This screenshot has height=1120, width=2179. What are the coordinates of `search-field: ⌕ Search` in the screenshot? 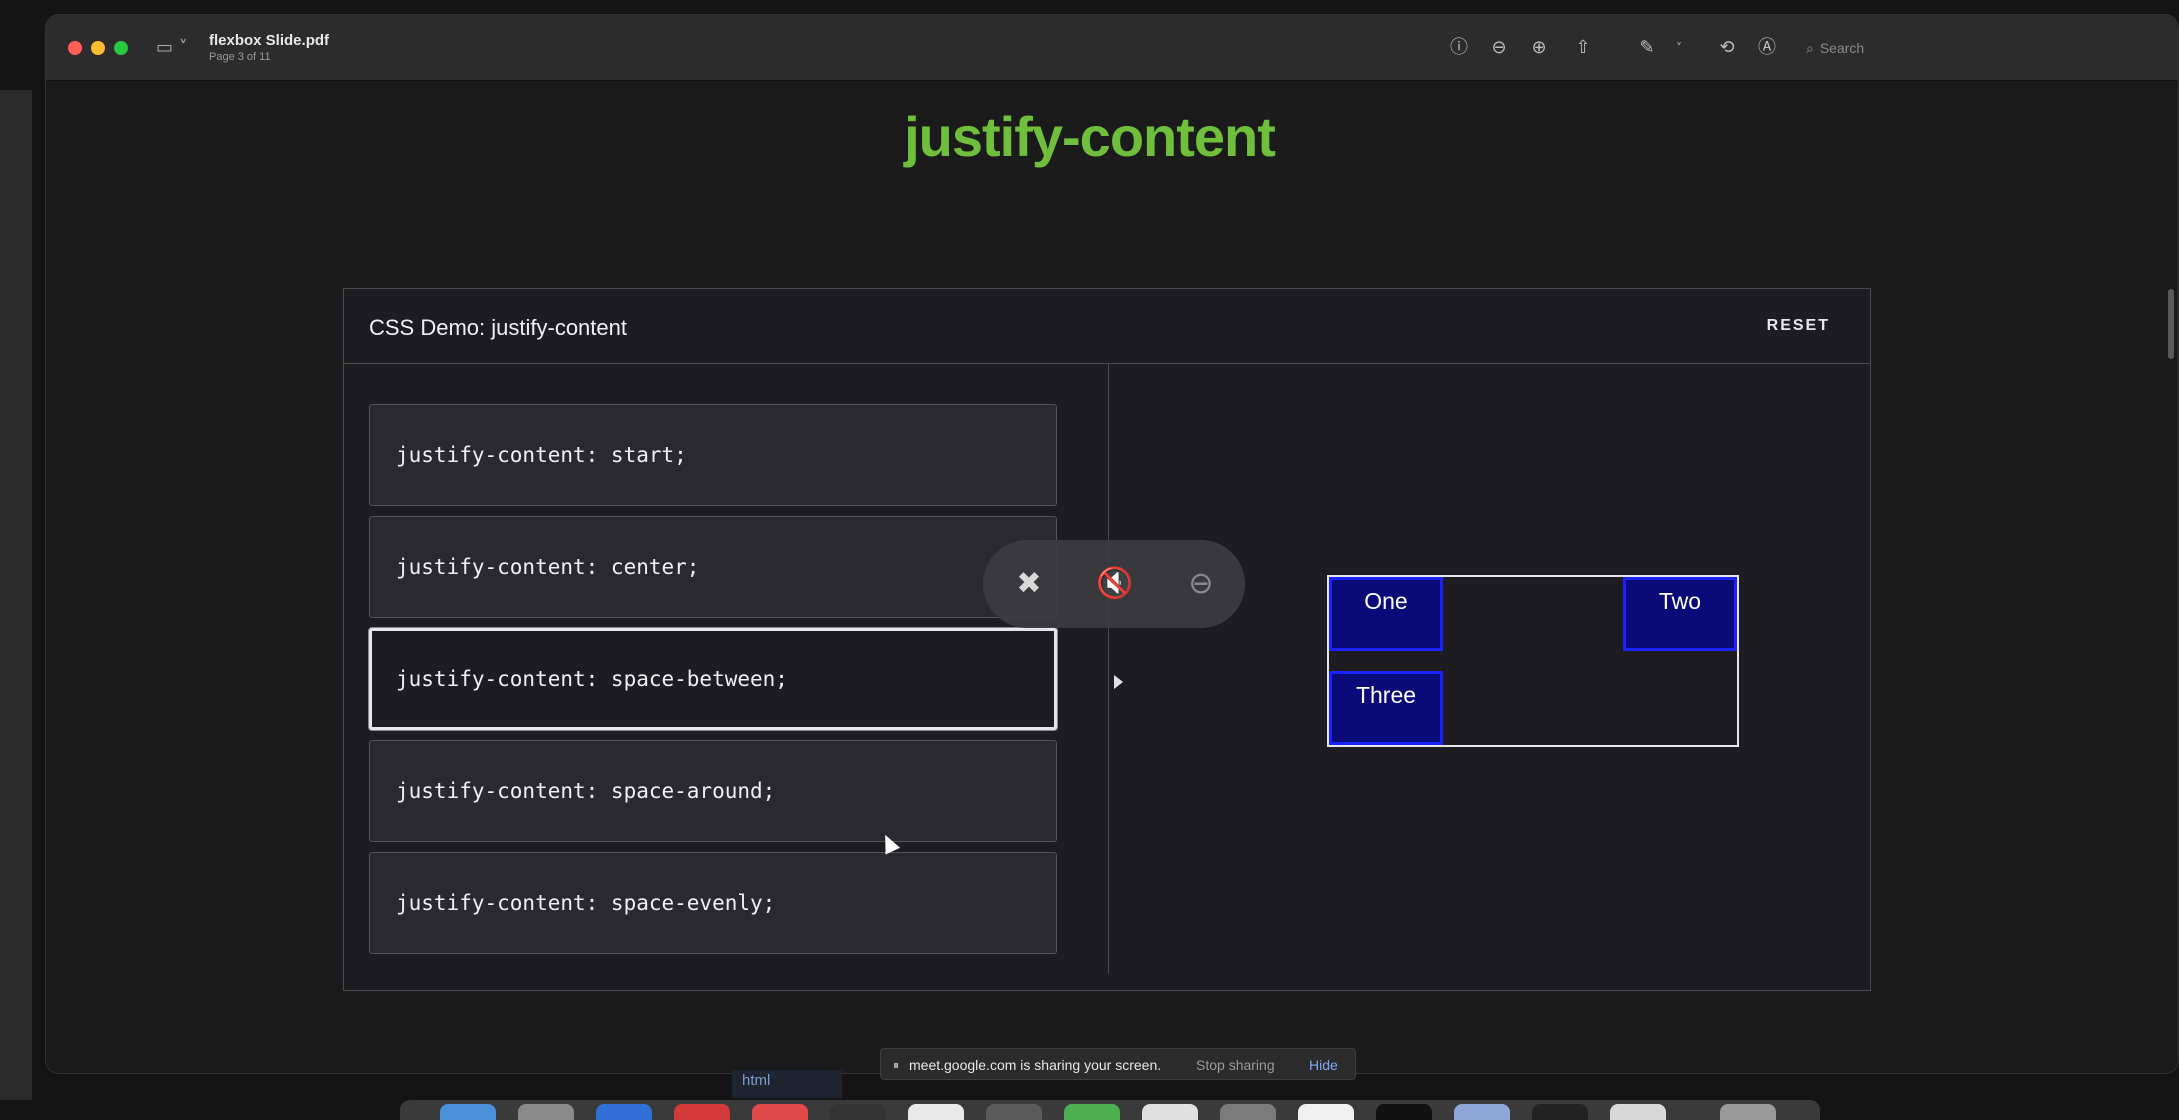 It's located at (1968, 48).